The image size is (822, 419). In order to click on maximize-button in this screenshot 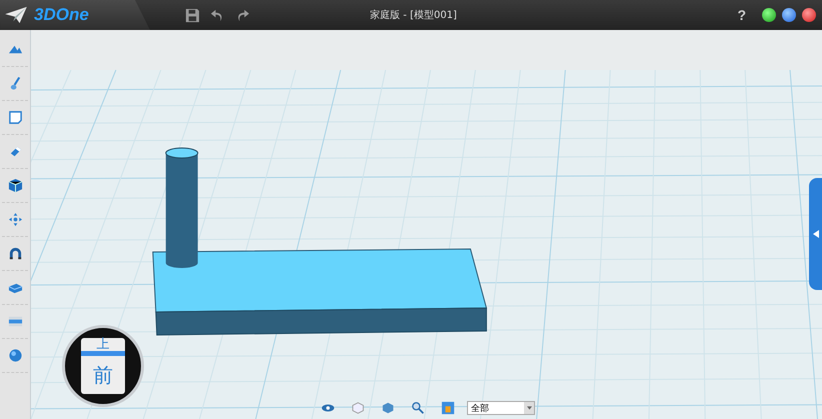, I will do `click(789, 15)`.